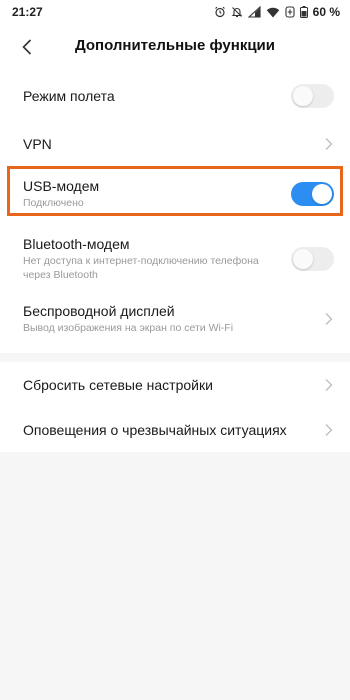 This screenshot has height=700, width=350. Describe the element at coordinates (219, 12) in the screenshot. I see `alarm-icon` at that location.